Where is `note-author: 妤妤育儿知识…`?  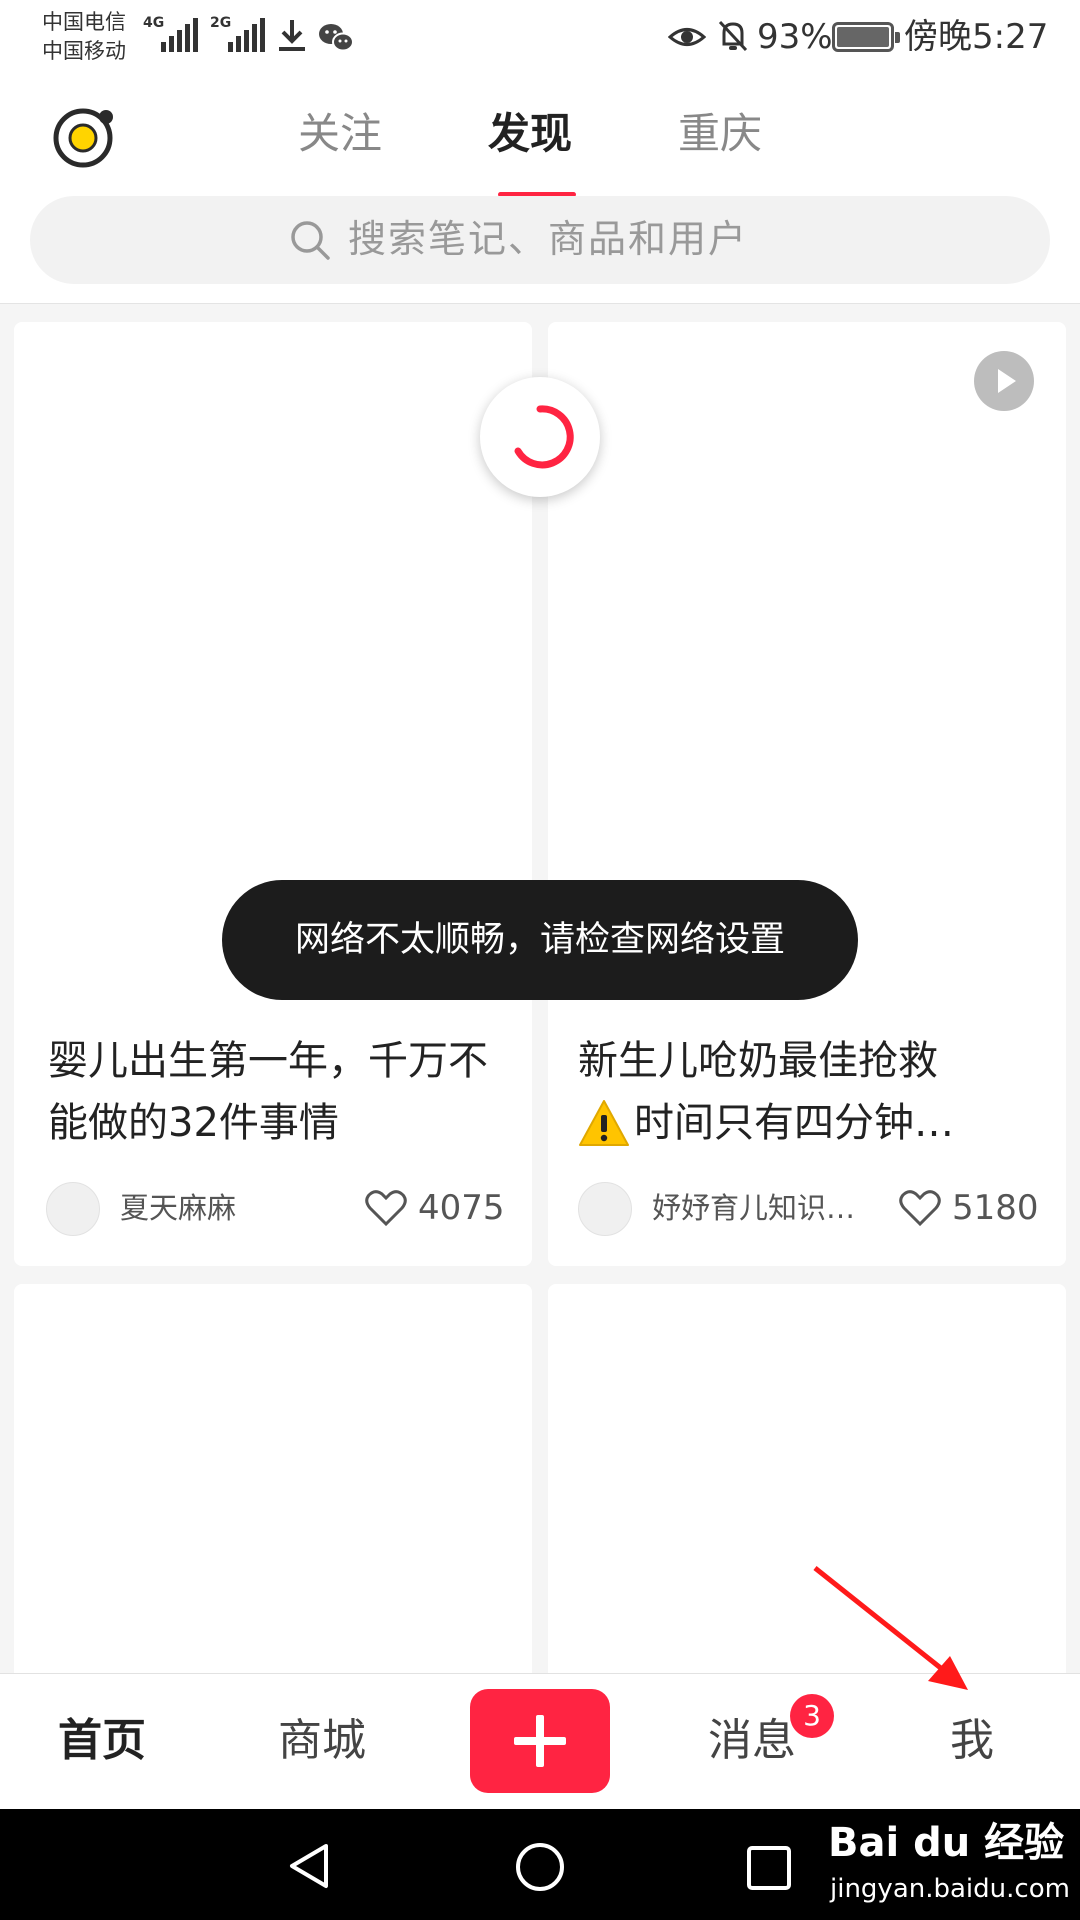 note-author: 妤妤育儿知识… is located at coordinates (753, 1208).